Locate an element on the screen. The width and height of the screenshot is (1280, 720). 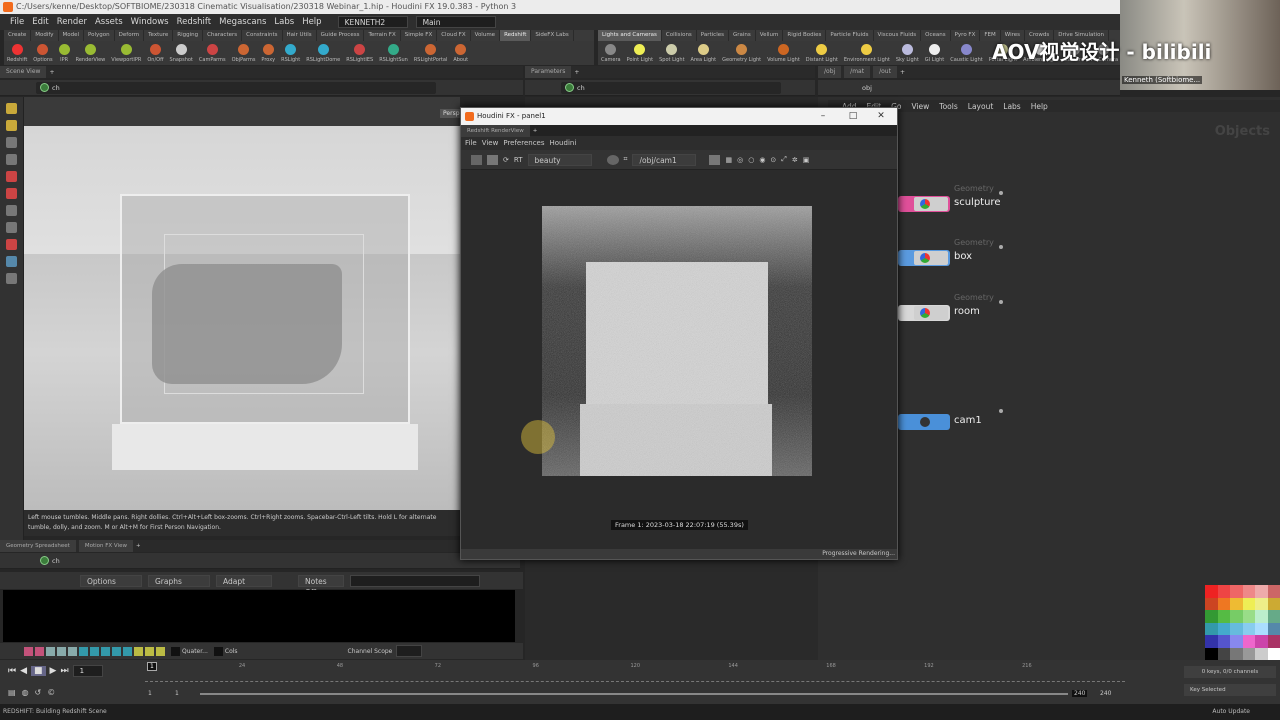
grid-tool-icon is located at coordinates (11, 227).